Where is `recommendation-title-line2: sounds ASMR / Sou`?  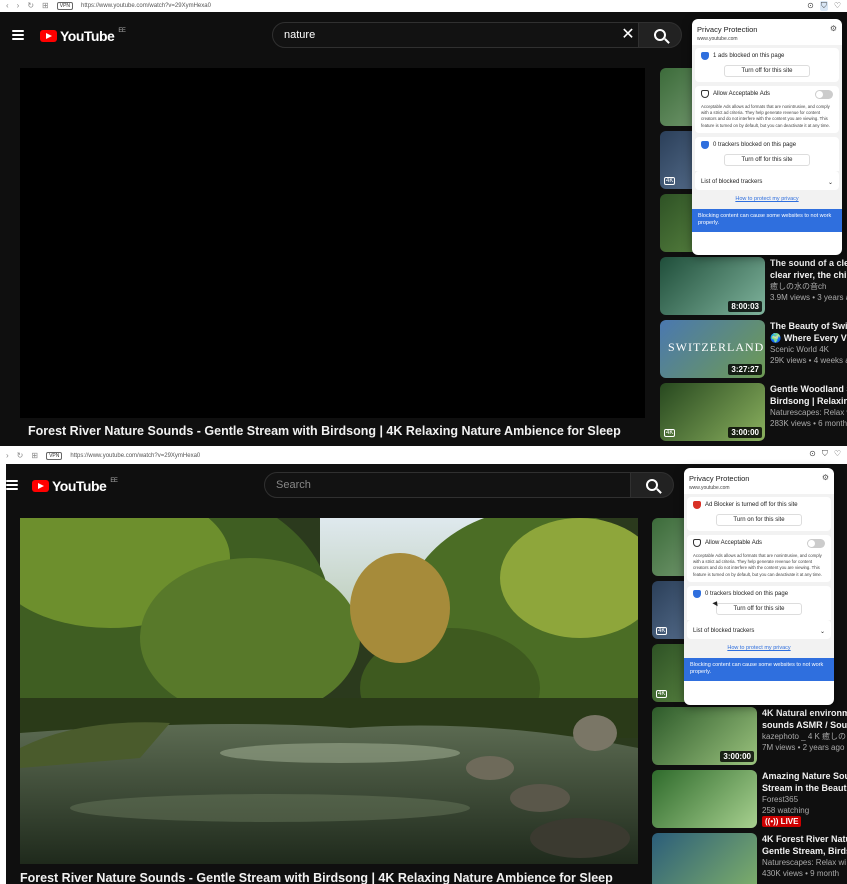 recommendation-title-line2: sounds ASMR / Sou is located at coordinates (804, 725).